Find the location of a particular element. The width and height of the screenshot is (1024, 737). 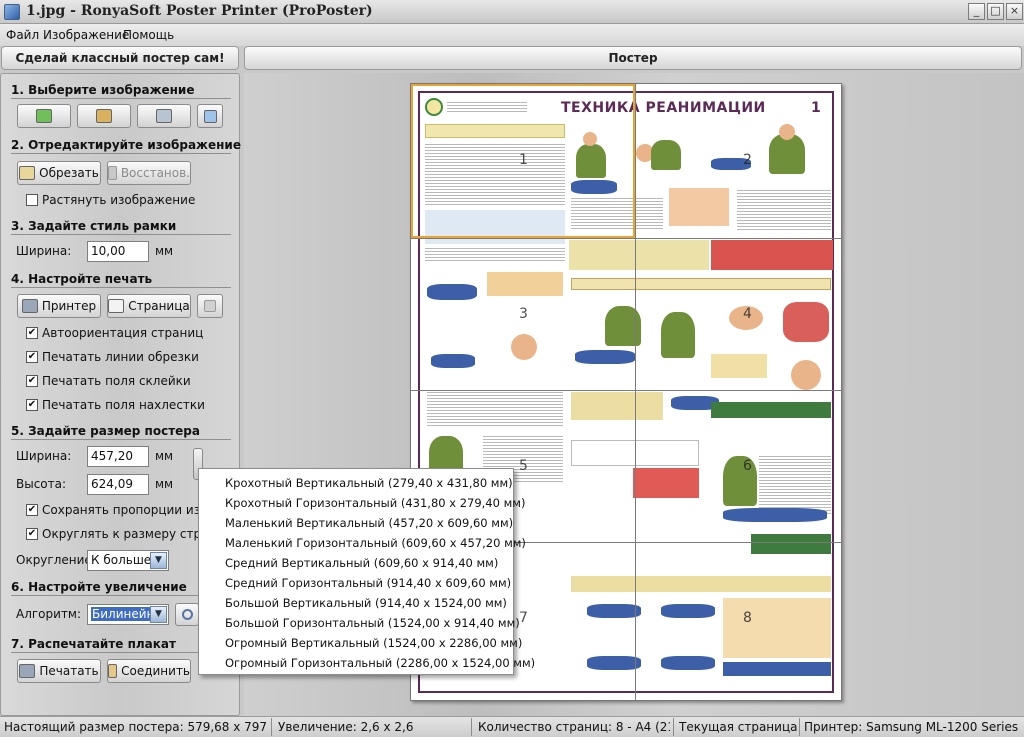

poster-height-input: 624,09 is located at coordinates (118, 484).